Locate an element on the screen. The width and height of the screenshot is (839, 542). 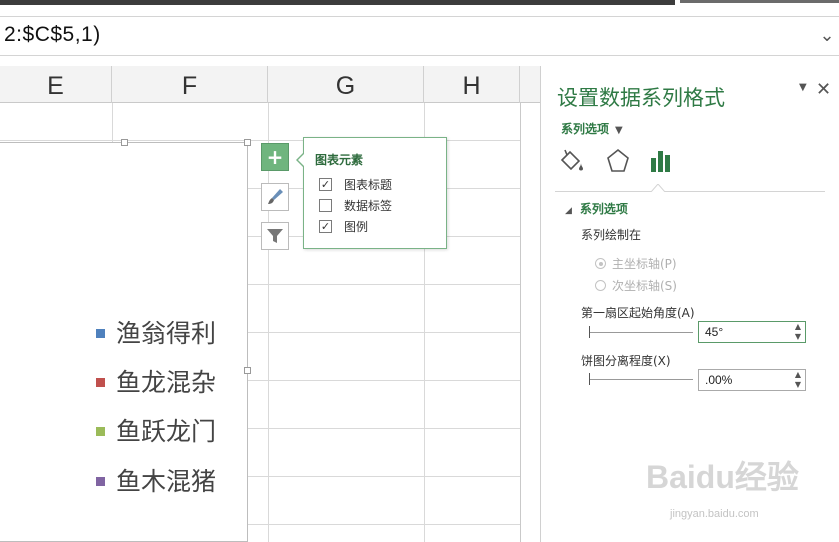
series-options-dropdown: 系列选项 ▼ is located at coordinates (592, 128).